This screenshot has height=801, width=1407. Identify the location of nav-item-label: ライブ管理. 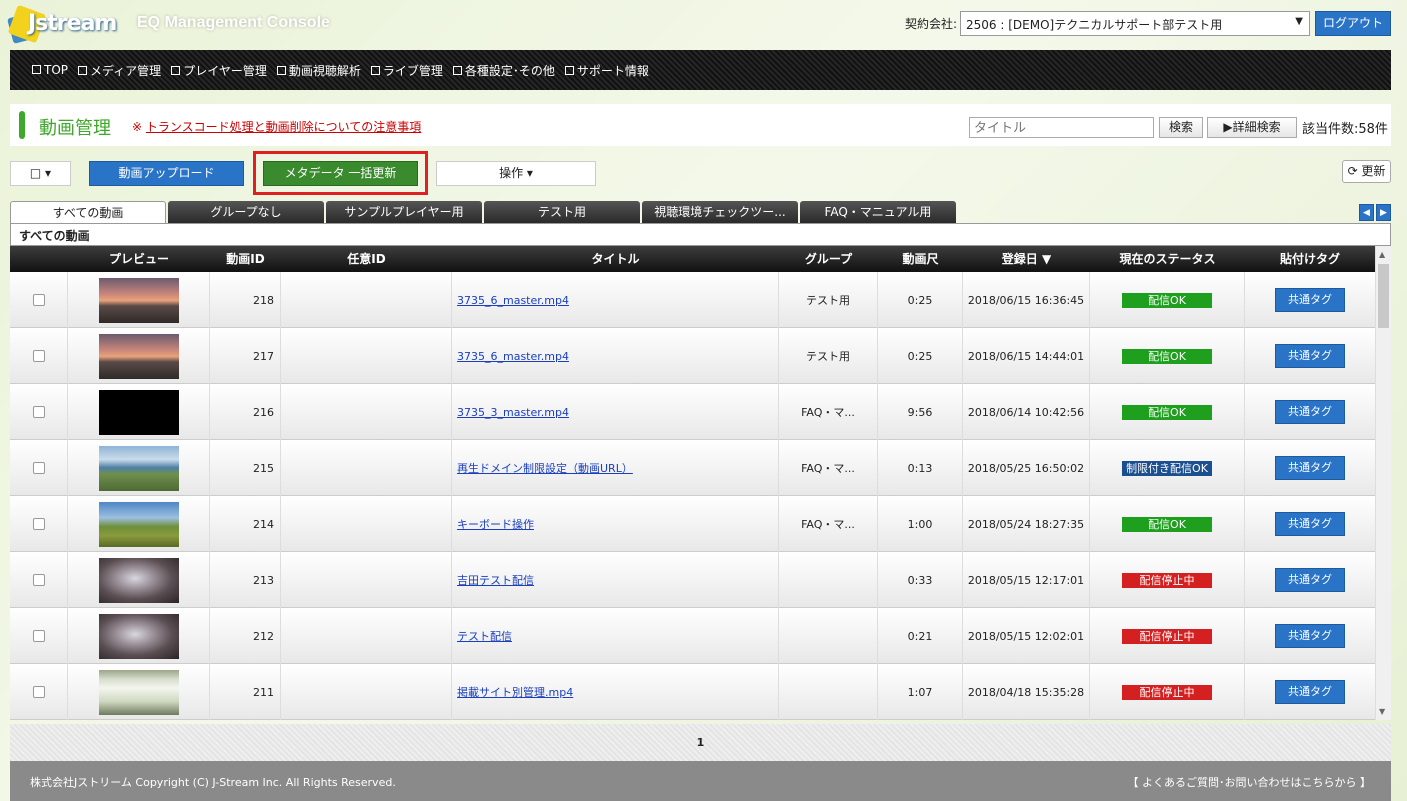
(412, 70).